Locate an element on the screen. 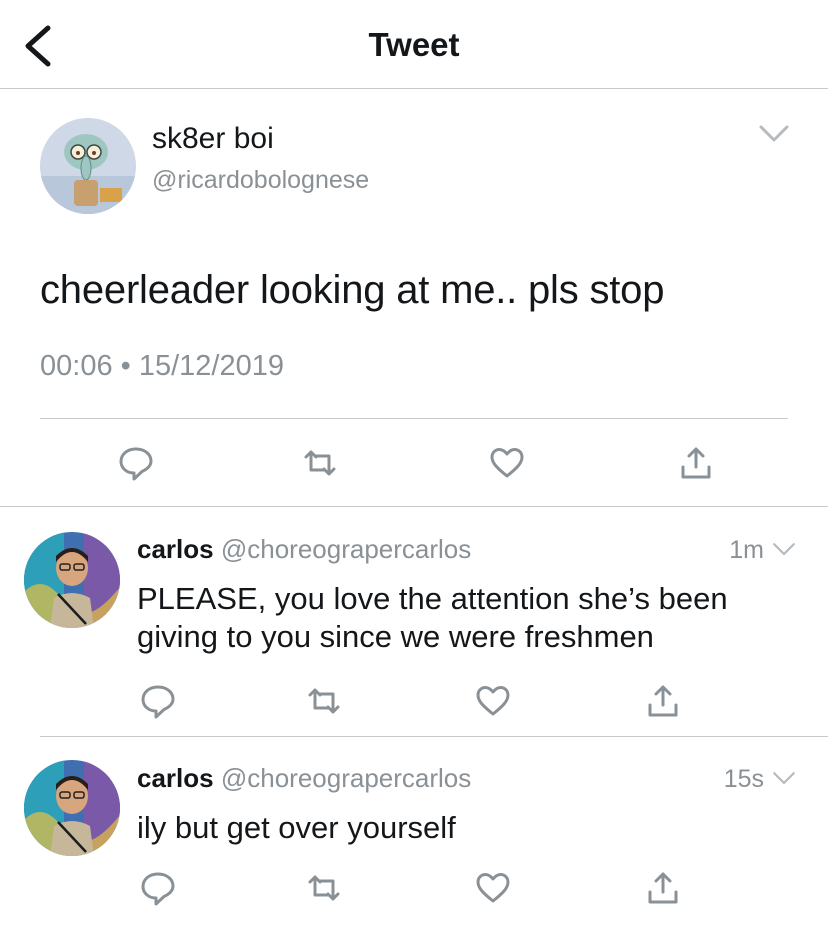 The width and height of the screenshot is (828, 935). display-name: sk8er boi is located at coordinates (213, 139).